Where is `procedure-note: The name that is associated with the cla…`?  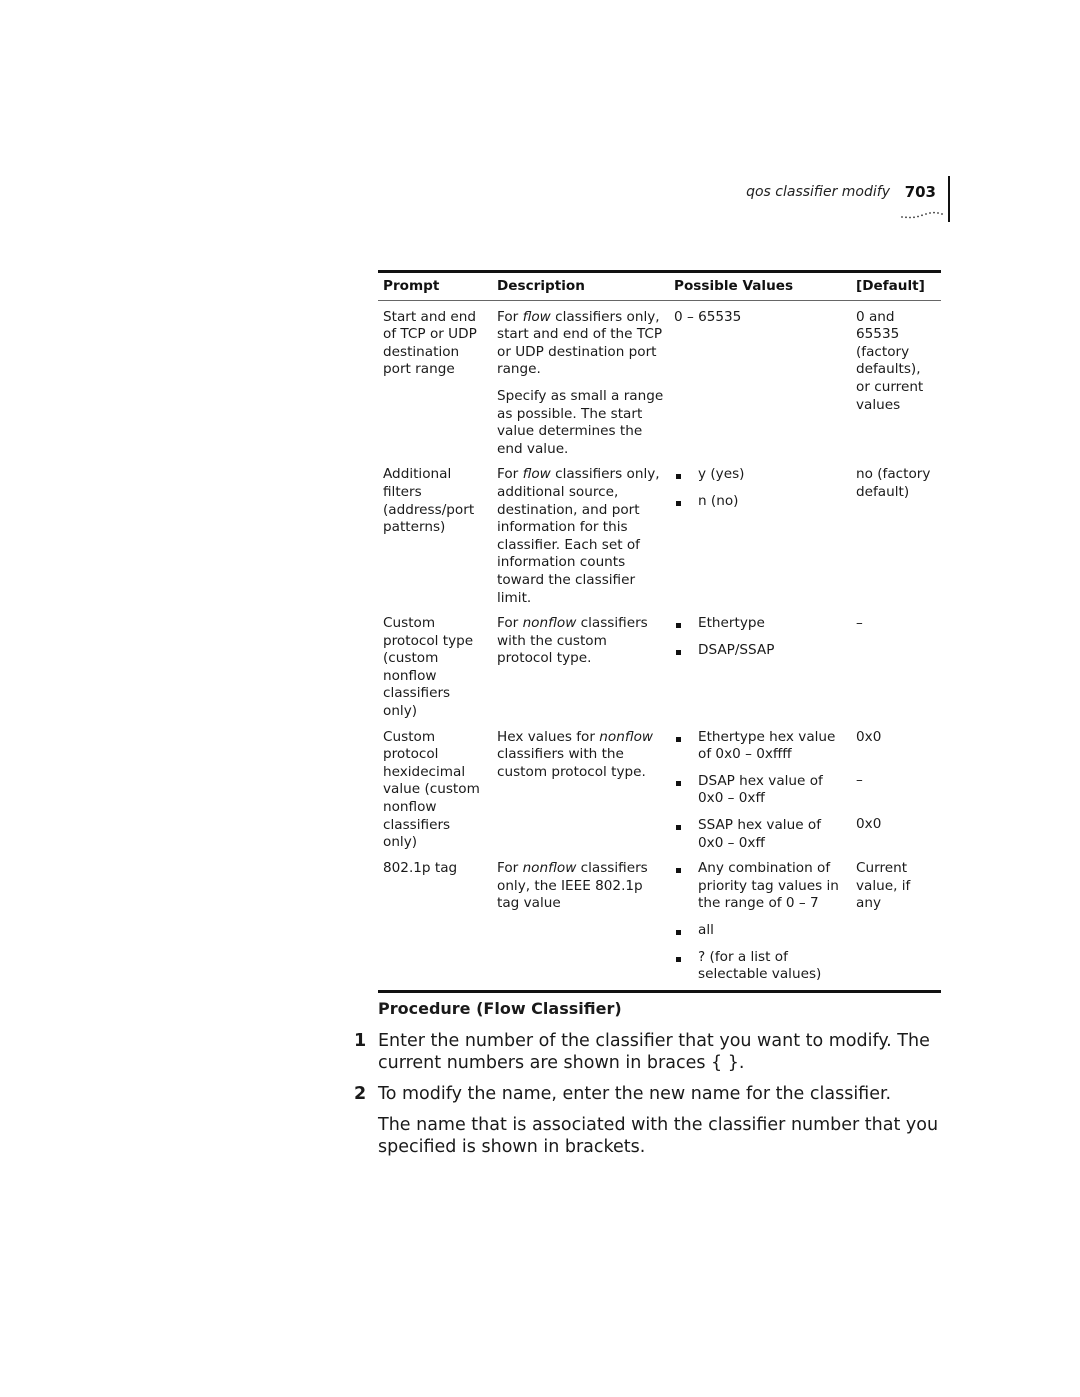
procedure-note: The name that is associated with the cla… is located at coordinates (658, 1136).